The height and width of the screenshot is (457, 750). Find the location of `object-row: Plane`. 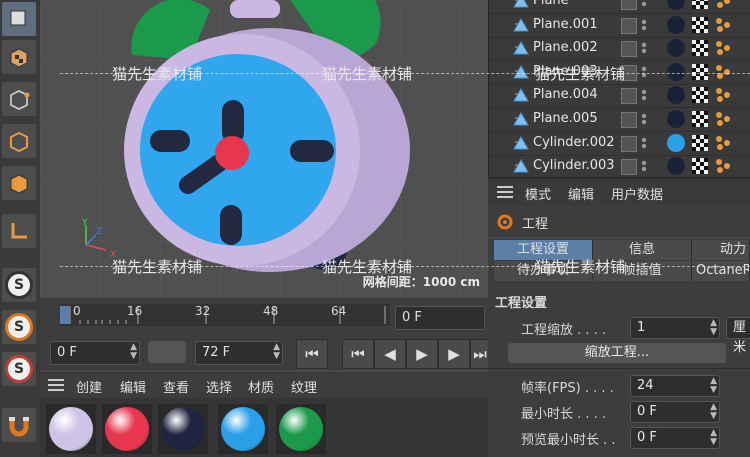

object-row: Plane is located at coordinates (619, 7).